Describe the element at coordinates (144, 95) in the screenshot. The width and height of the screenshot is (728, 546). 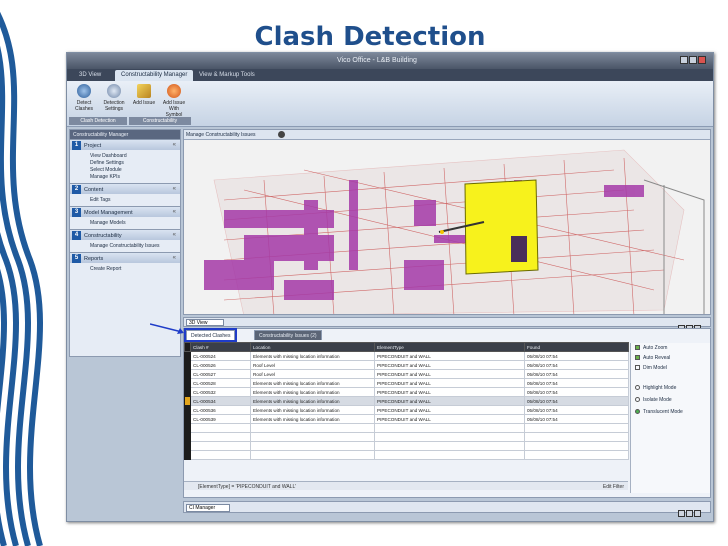
I see `add-issue-button: Add Issue` at that location.